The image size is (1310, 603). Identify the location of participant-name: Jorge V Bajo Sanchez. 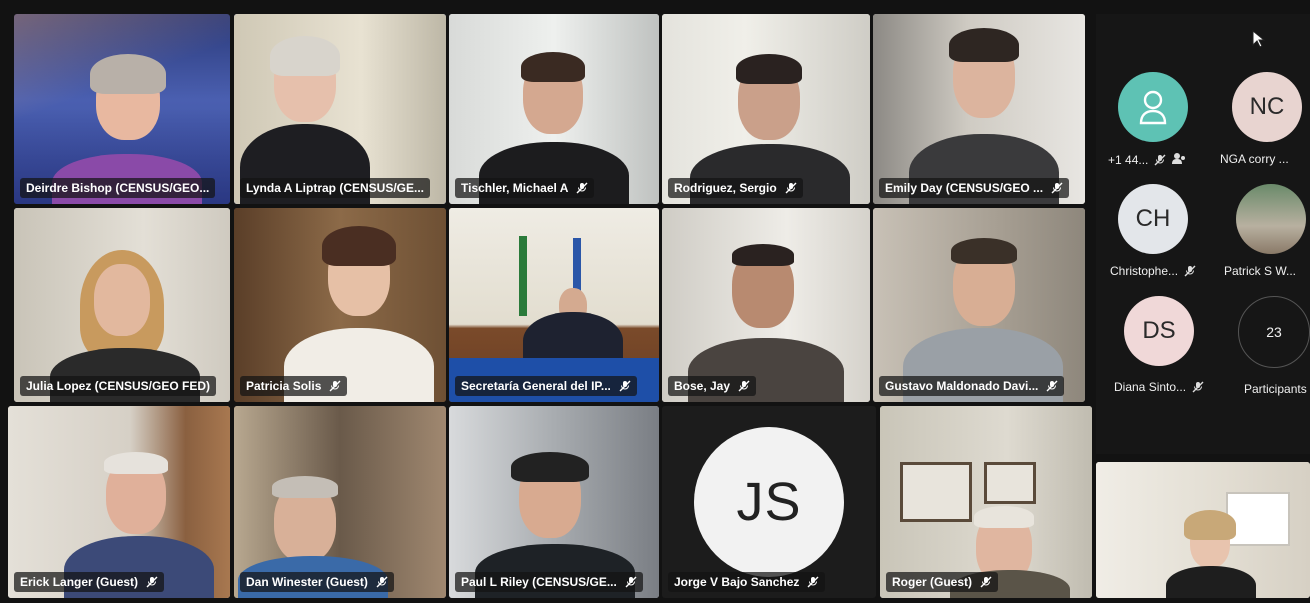
(747, 582).